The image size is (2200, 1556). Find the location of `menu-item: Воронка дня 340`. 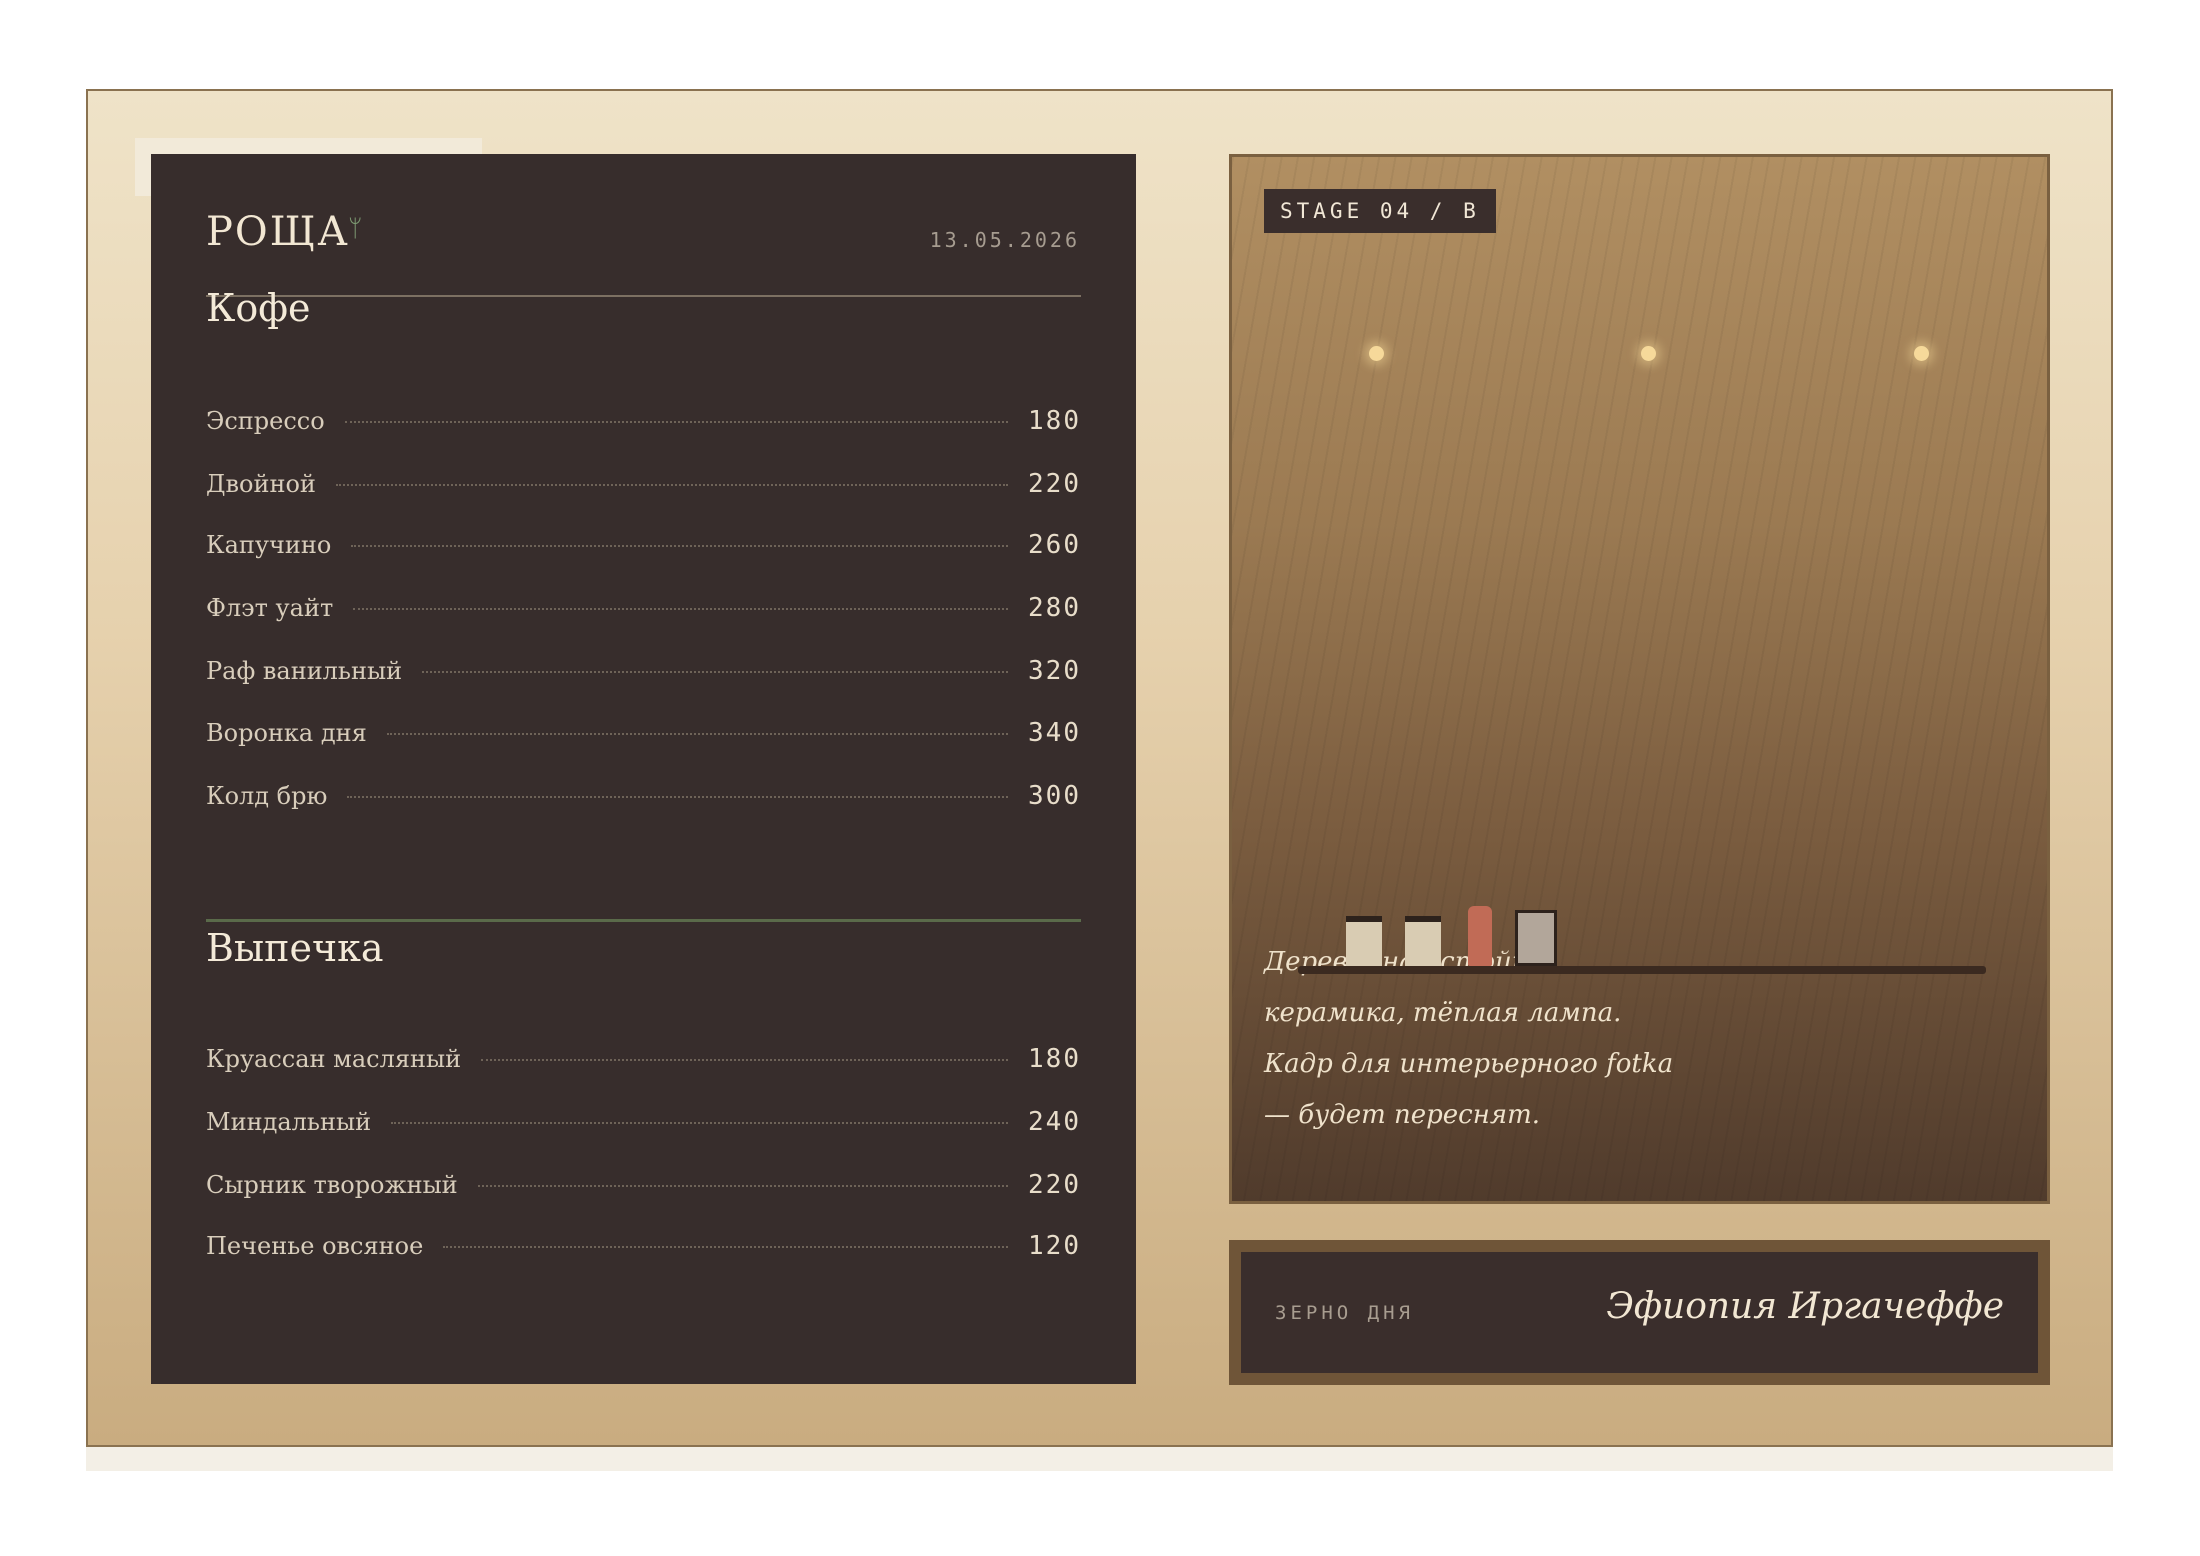

menu-item: Воронка дня 340 is located at coordinates (643, 736).